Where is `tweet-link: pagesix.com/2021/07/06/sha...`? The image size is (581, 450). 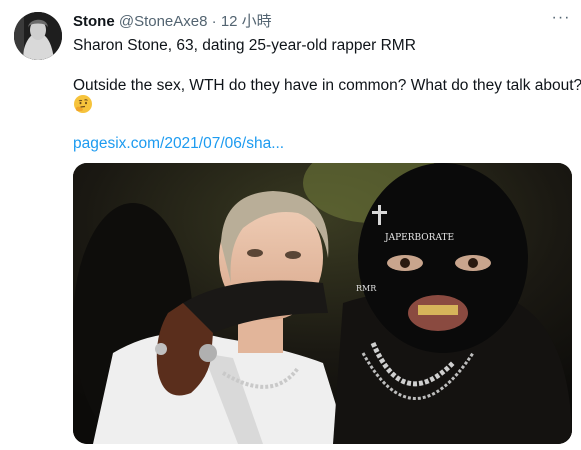 tweet-link: pagesix.com/2021/07/06/sha... is located at coordinates (178, 144).